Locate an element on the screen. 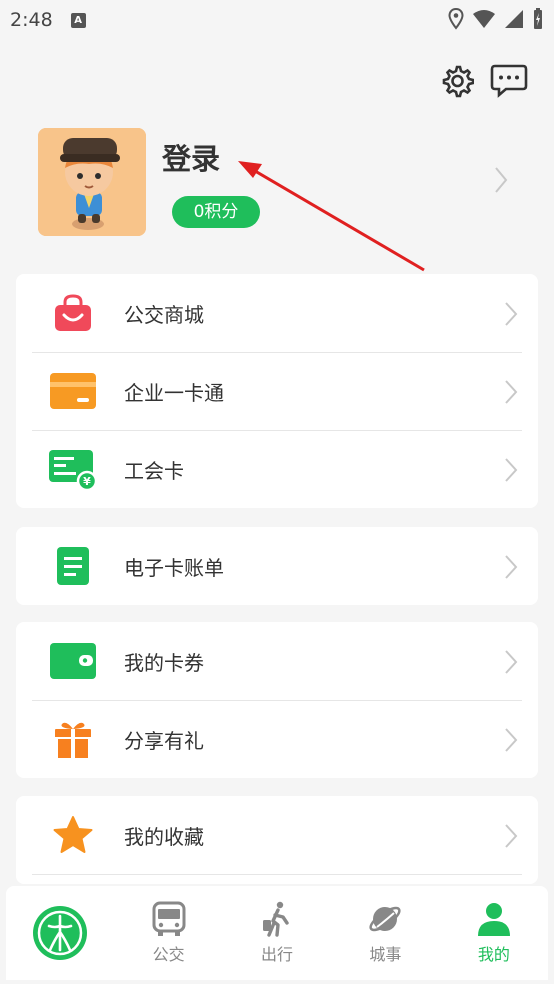  menu-item-label: 我的收藏 is located at coordinates (164, 836).